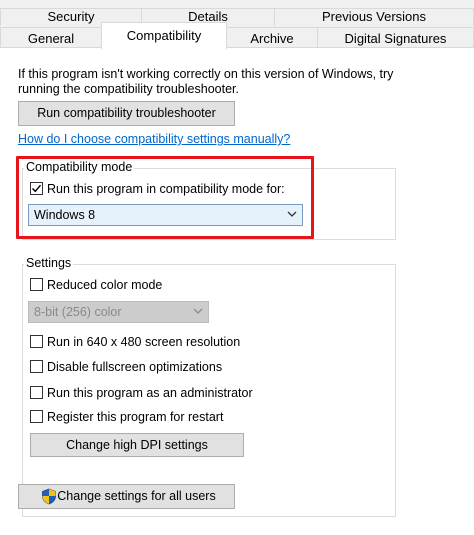 This screenshot has height=535, width=474. What do you see at coordinates (49, 263) in the screenshot?
I see `settings-legend: Settings` at bounding box center [49, 263].